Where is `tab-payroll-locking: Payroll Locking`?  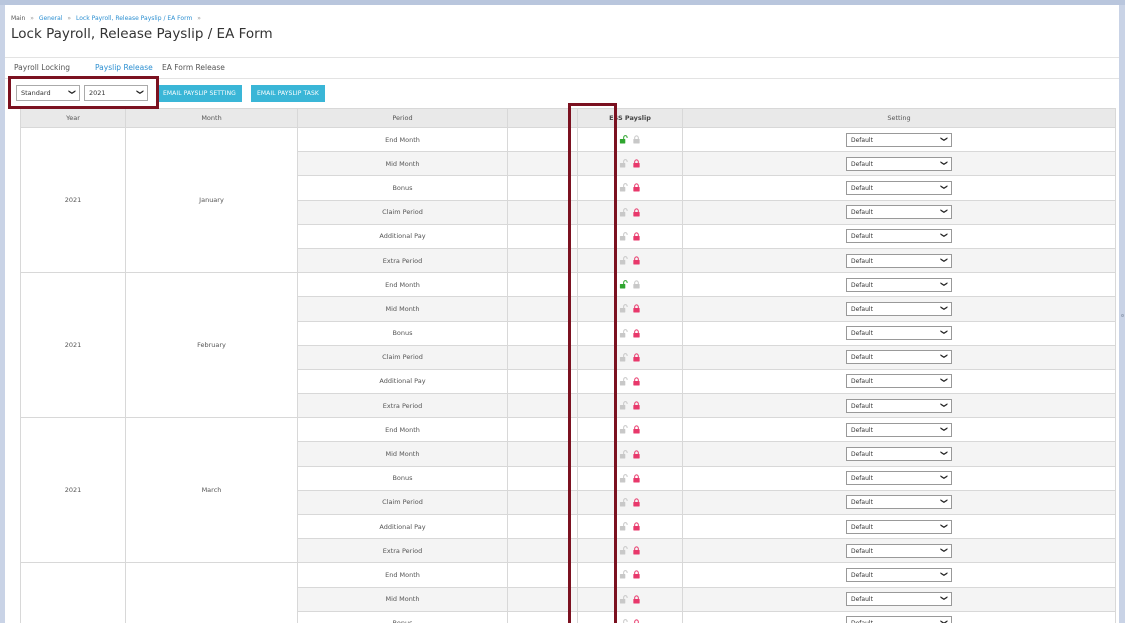 tab-payroll-locking: Payroll Locking is located at coordinates (42, 67).